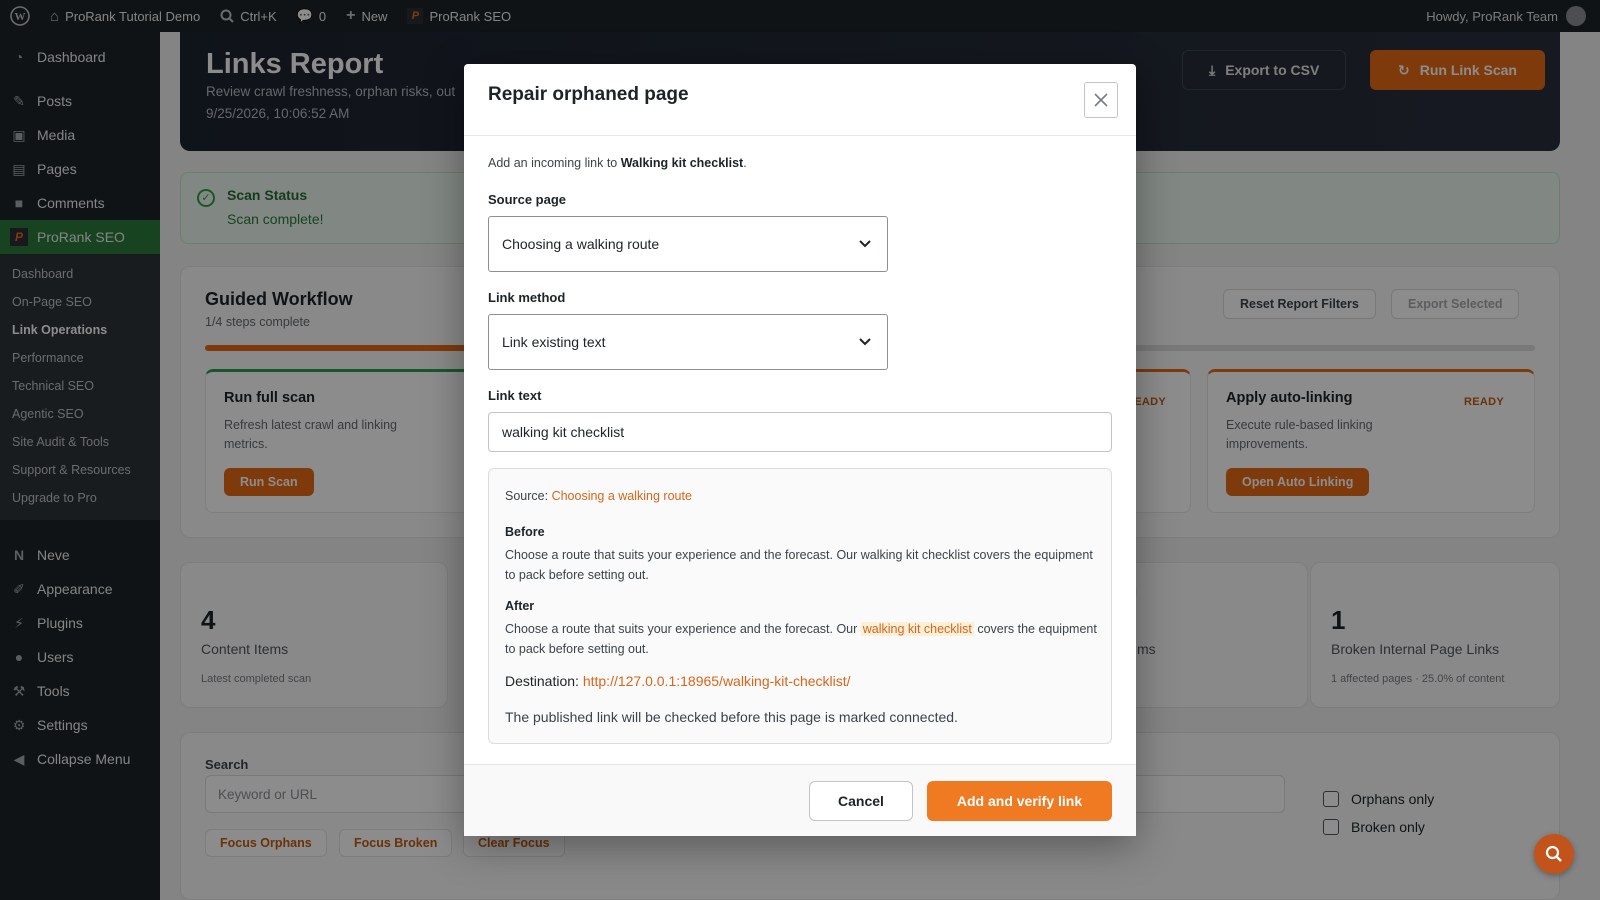  I want to click on modal-header: Repair orphaned page, so click(800, 100).